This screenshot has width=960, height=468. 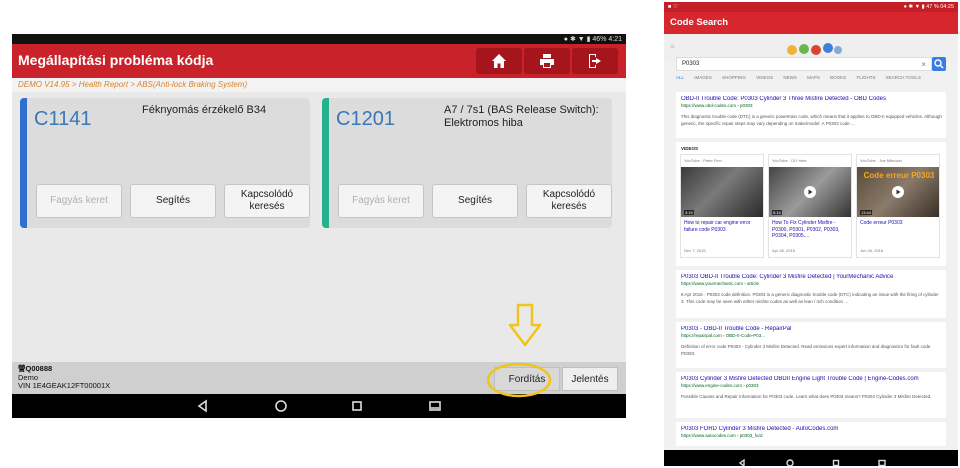 What do you see at coordinates (680, 77) in the screenshot?
I see `tab-all: ALL` at bounding box center [680, 77].